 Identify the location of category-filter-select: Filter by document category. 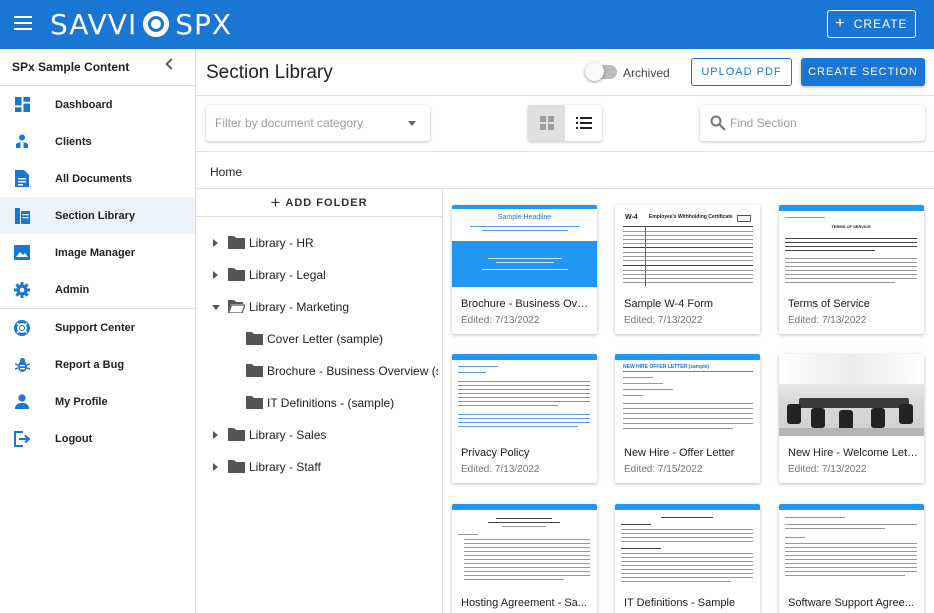
(318, 123).